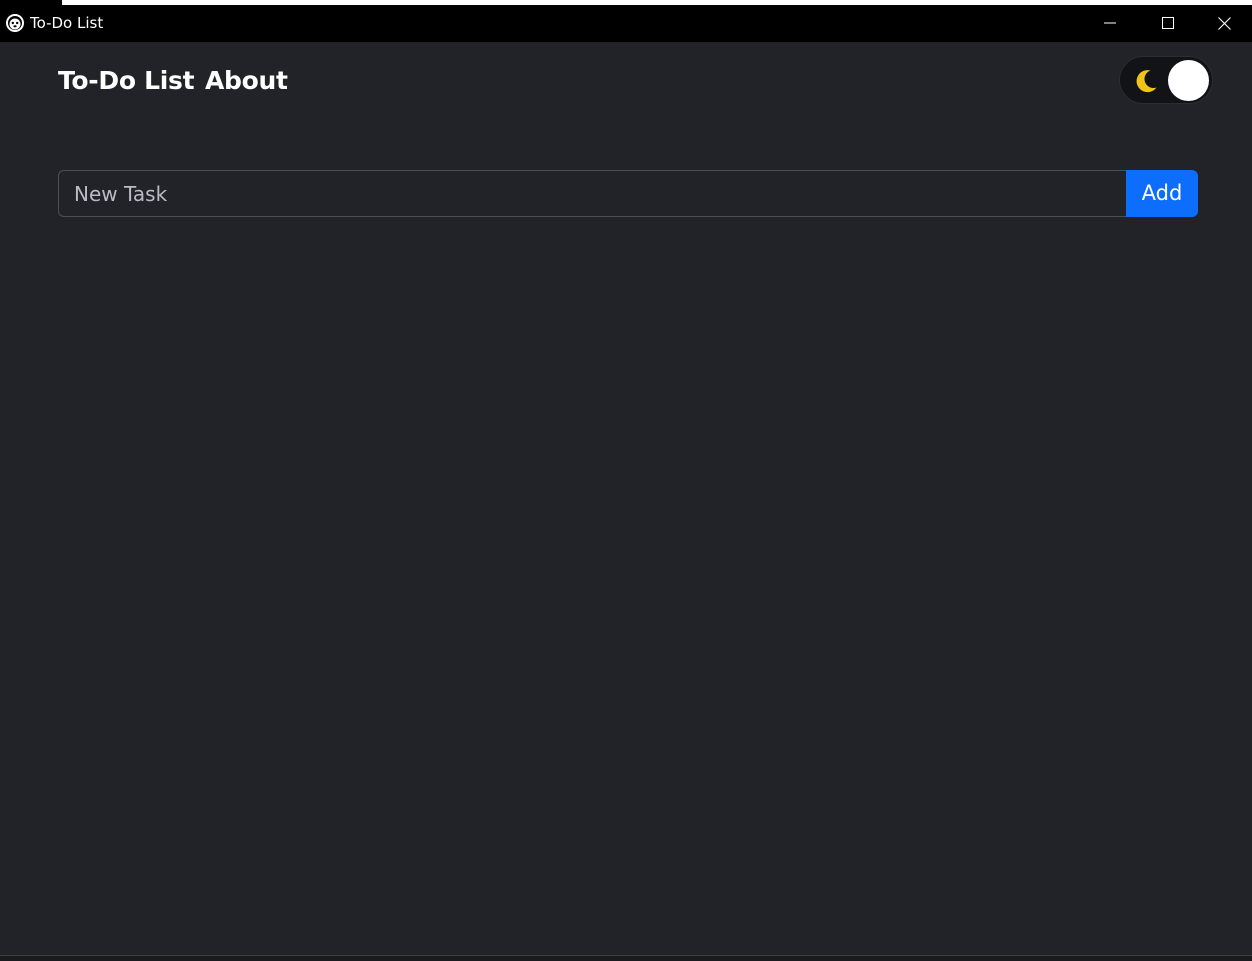 The image size is (1252, 961). I want to click on toggle-knob, so click(1188, 80).